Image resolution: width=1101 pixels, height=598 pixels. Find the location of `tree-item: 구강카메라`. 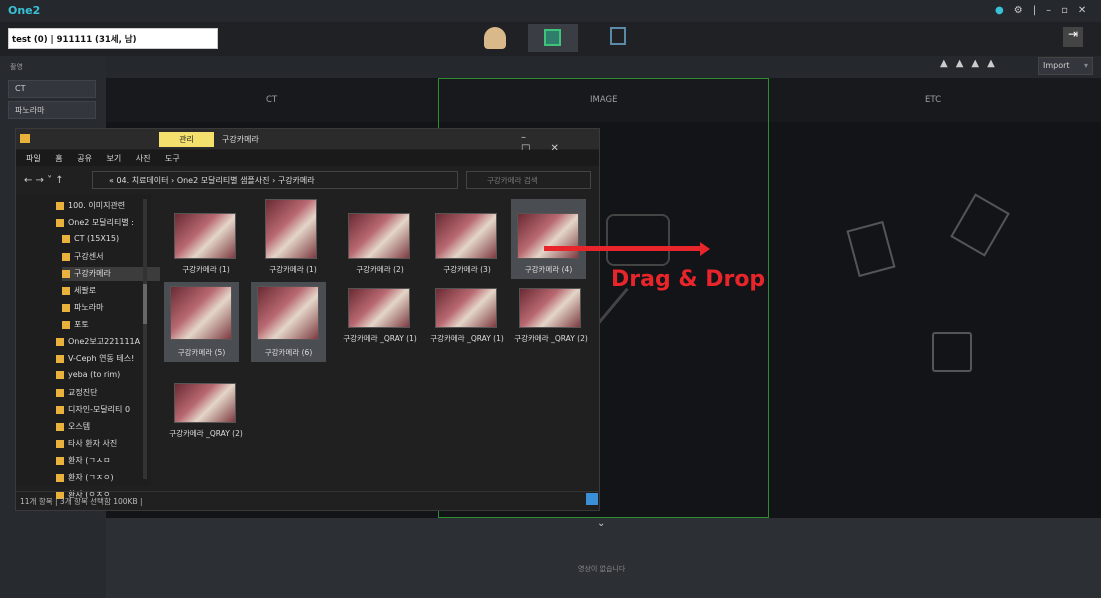

tree-item: 구강카메라 is located at coordinates (86, 273).